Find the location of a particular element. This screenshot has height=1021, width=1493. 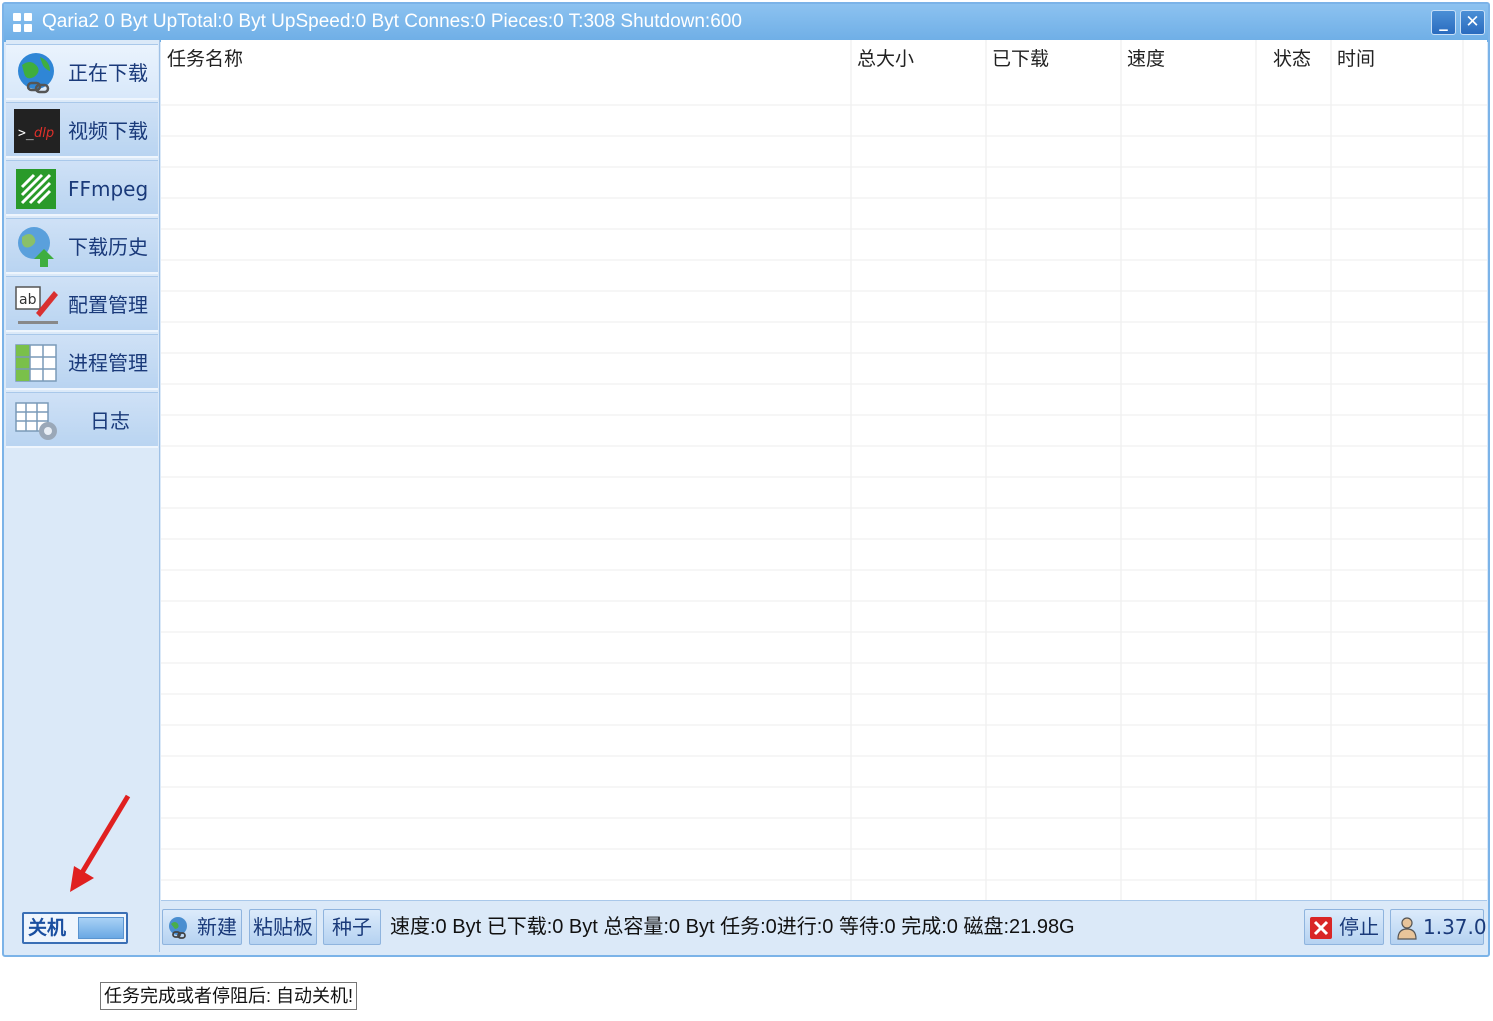

sidebar-item-label: 视频下载 is located at coordinates (108, 131).